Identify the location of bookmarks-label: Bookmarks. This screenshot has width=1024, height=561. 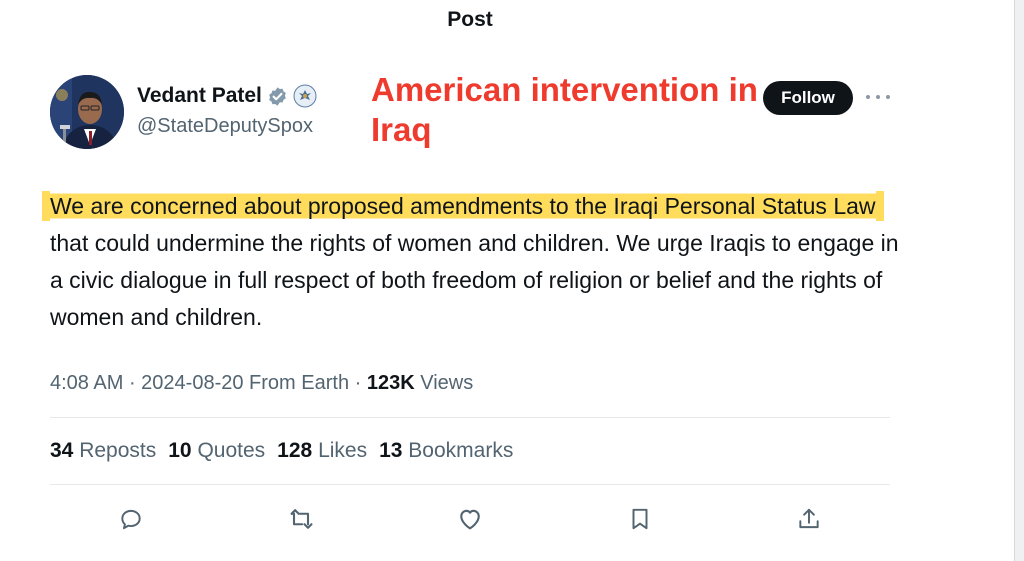
(461, 450).